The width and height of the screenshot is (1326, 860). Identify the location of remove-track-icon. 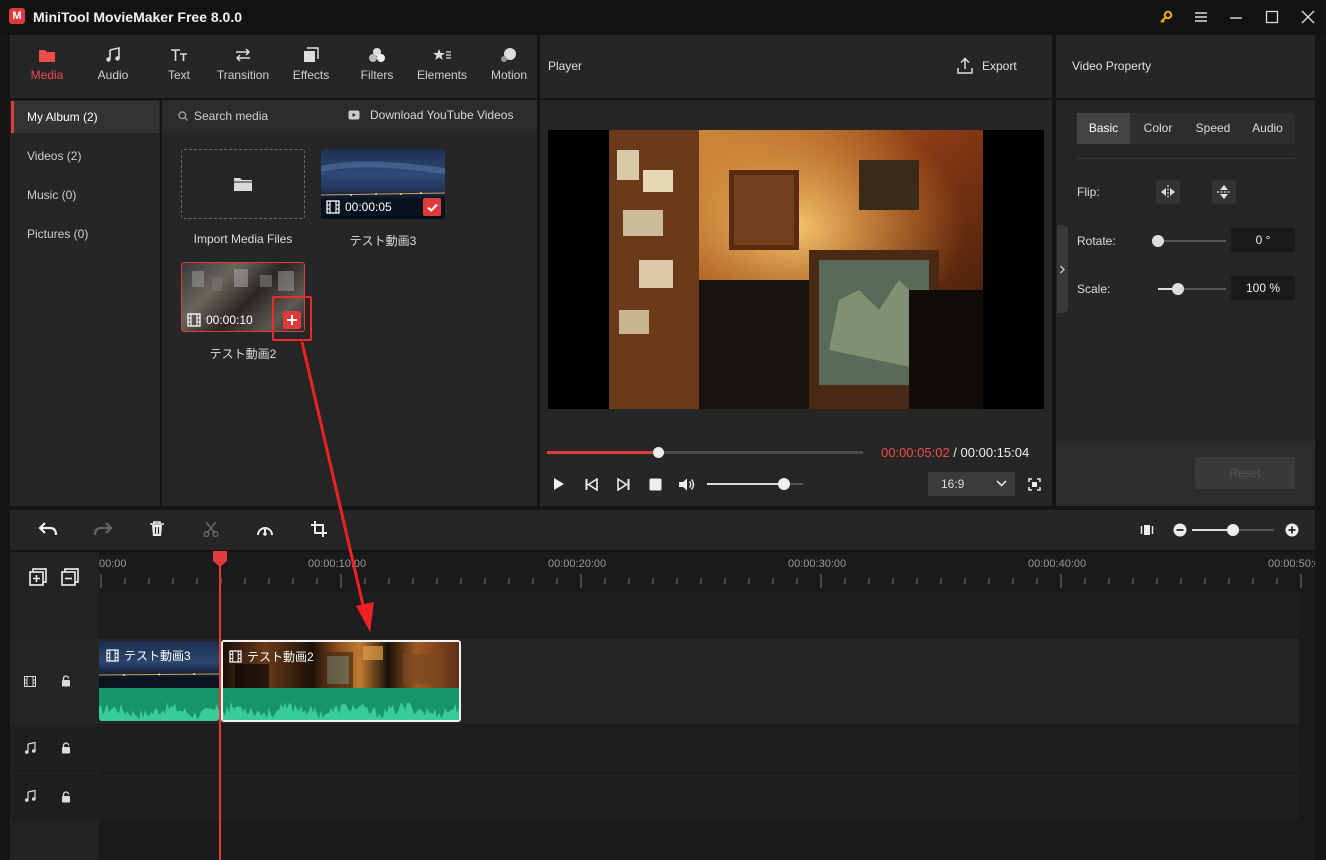
(70, 577).